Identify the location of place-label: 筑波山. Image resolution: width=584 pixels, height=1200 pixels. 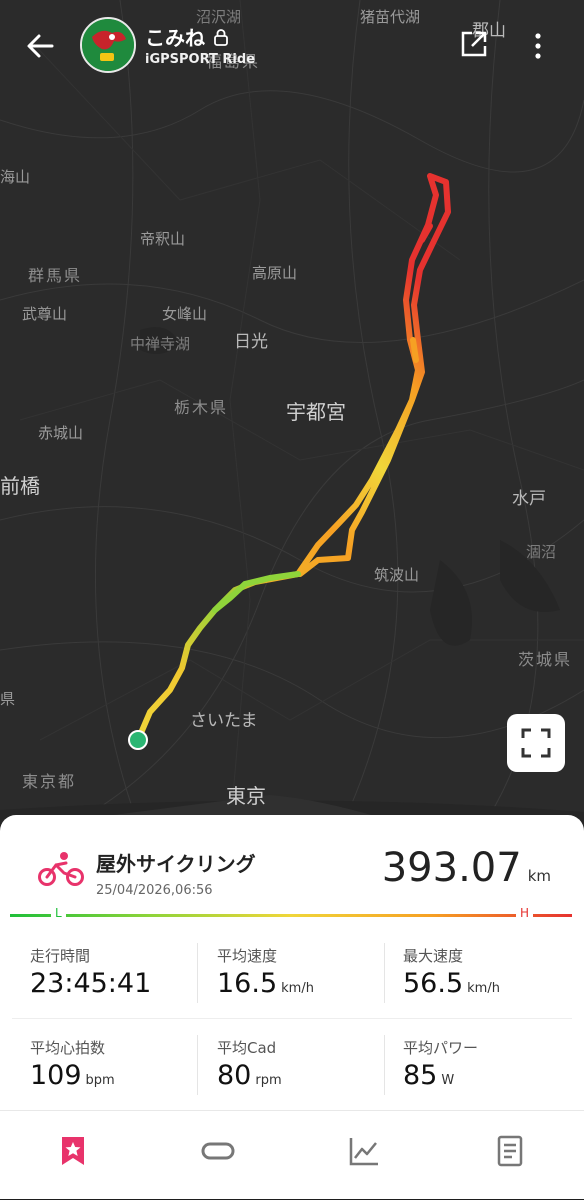
(397, 575).